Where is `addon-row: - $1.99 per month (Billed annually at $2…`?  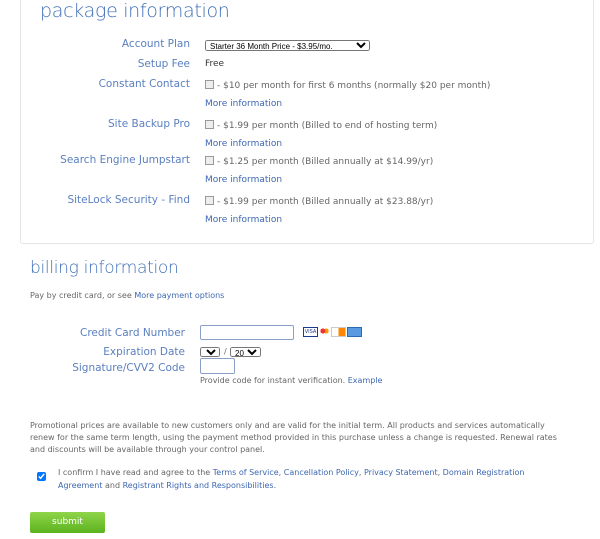
addon-row: - $1.99 per month (Billed annually at $2… is located at coordinates (319, 201).